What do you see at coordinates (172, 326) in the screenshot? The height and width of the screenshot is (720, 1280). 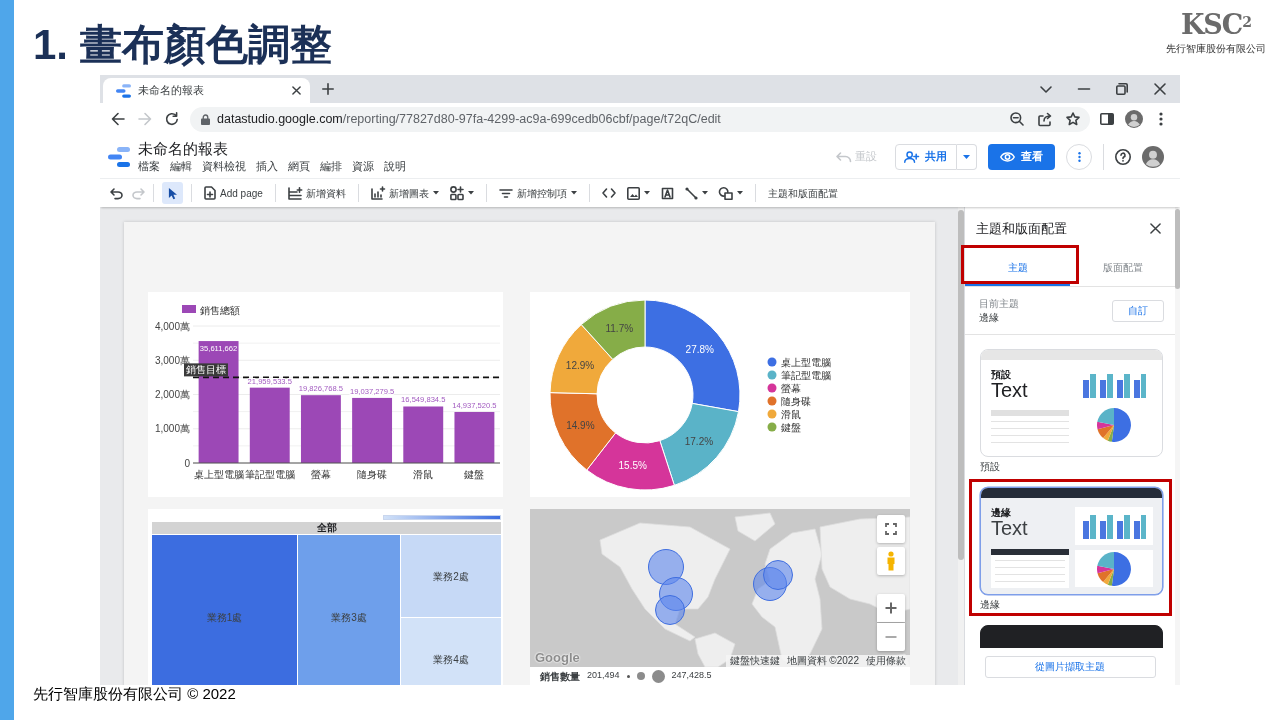 I see `y-axis-label: 4,000萬` at bounding box center [172, 326].